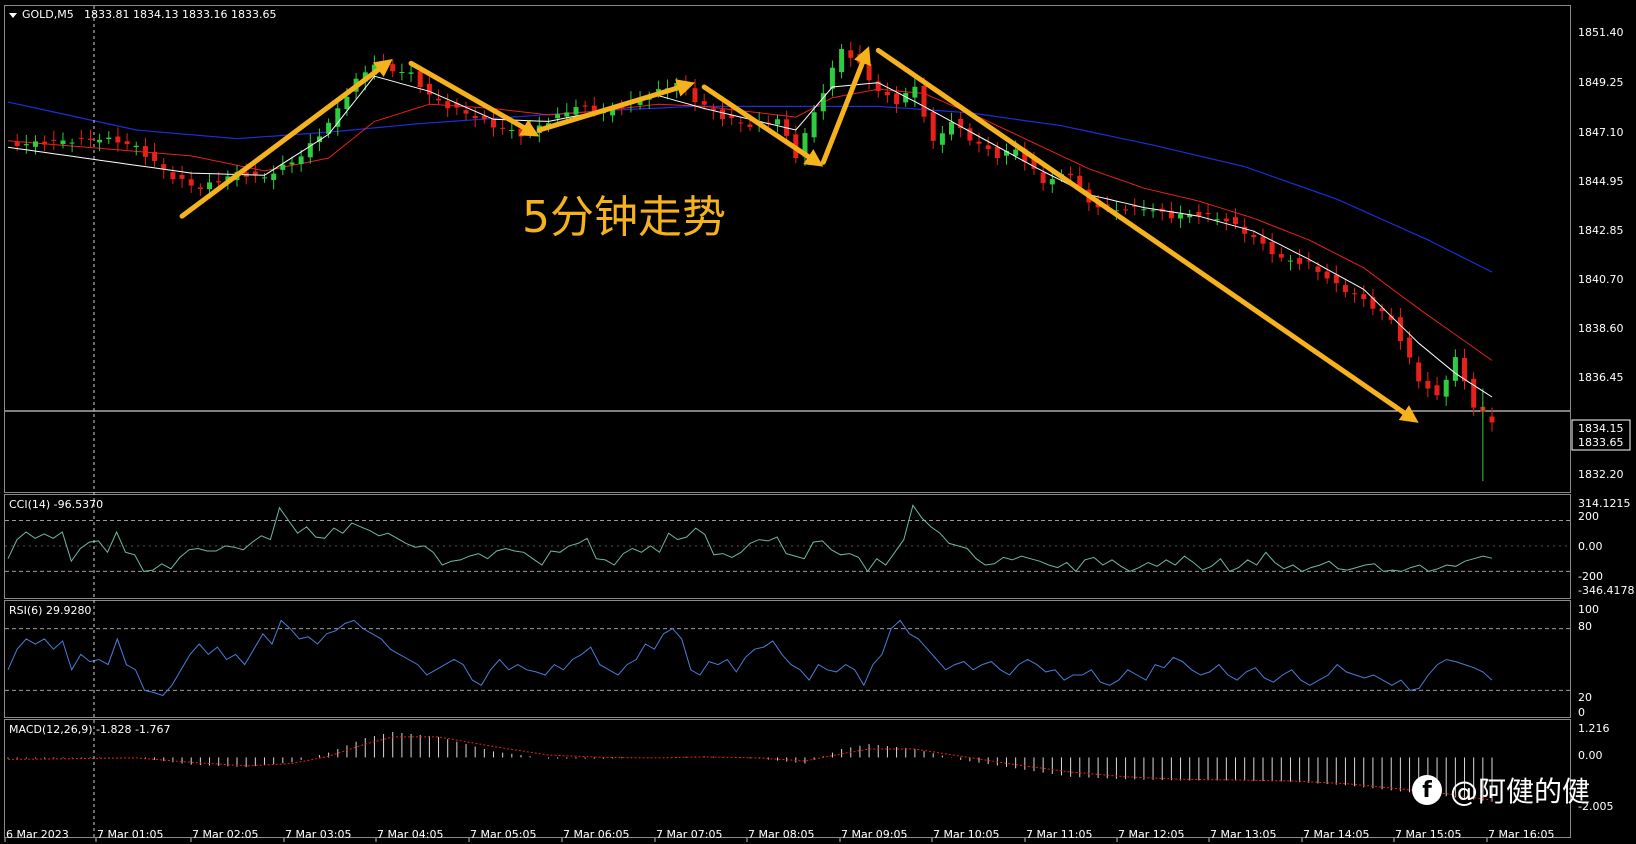 Image resolution: width=1636 pixels, height=844 pixels. What do you see at coordinates (1604, 503) in the screenshot?
I see `cci-tick-label: 314.1215` at bounding box center [1604, 503].